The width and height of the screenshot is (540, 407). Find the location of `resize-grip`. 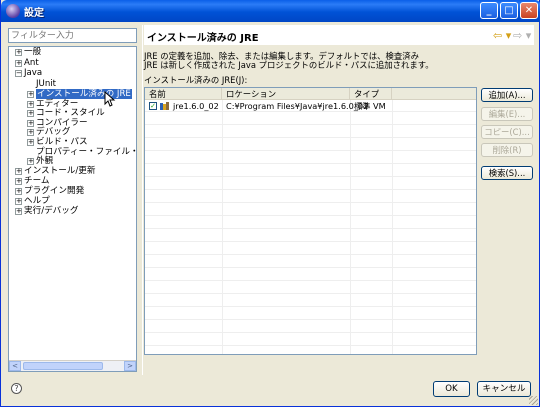

resize-grip is located at coordinates (533, 400).